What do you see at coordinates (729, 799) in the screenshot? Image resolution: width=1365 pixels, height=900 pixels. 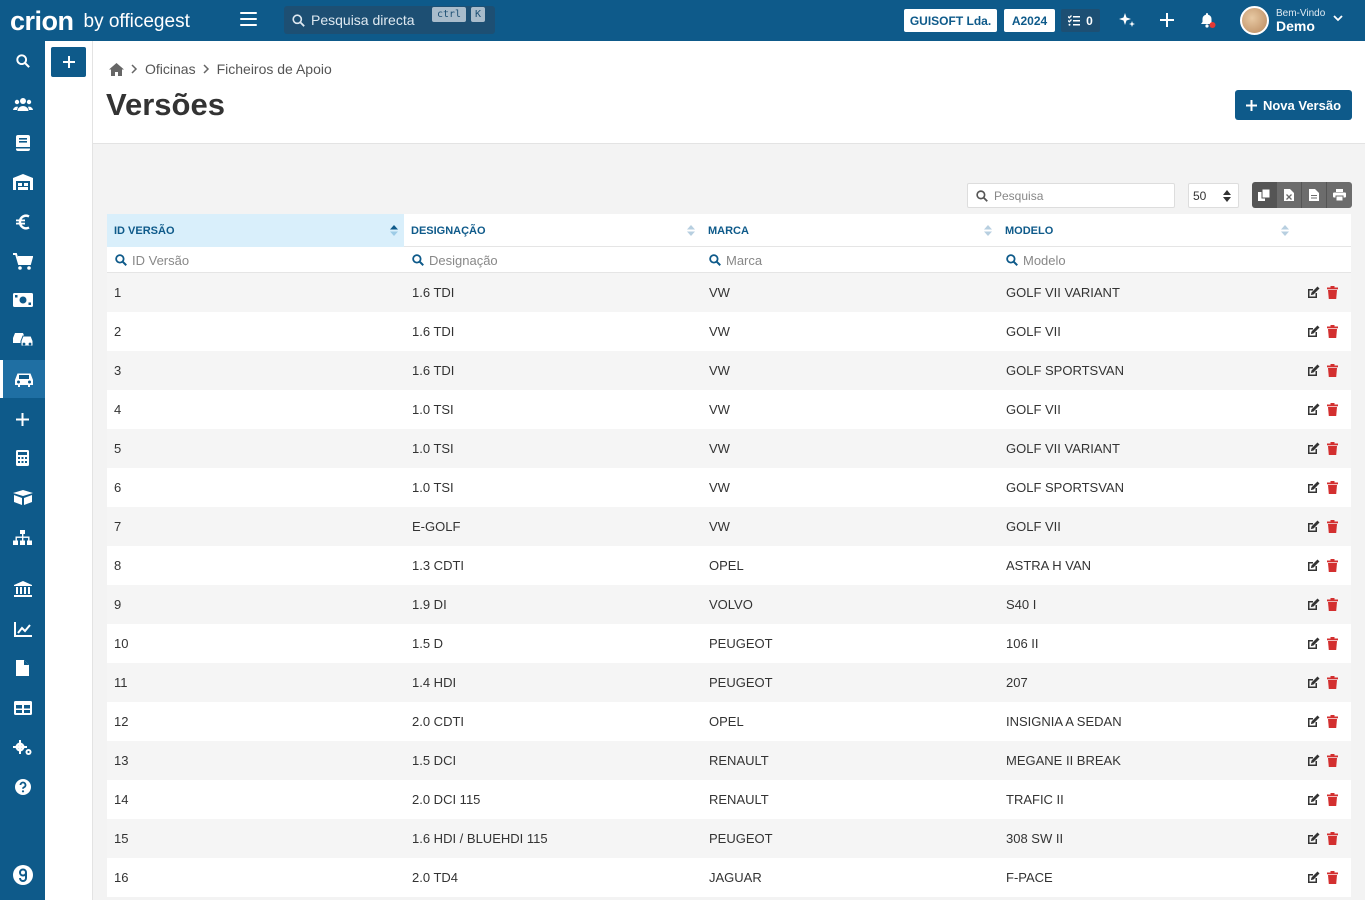 I see `table-row: 14 2.0 DCI 115 RENAULT TRAFIC II` at bounding box center [729, 799].